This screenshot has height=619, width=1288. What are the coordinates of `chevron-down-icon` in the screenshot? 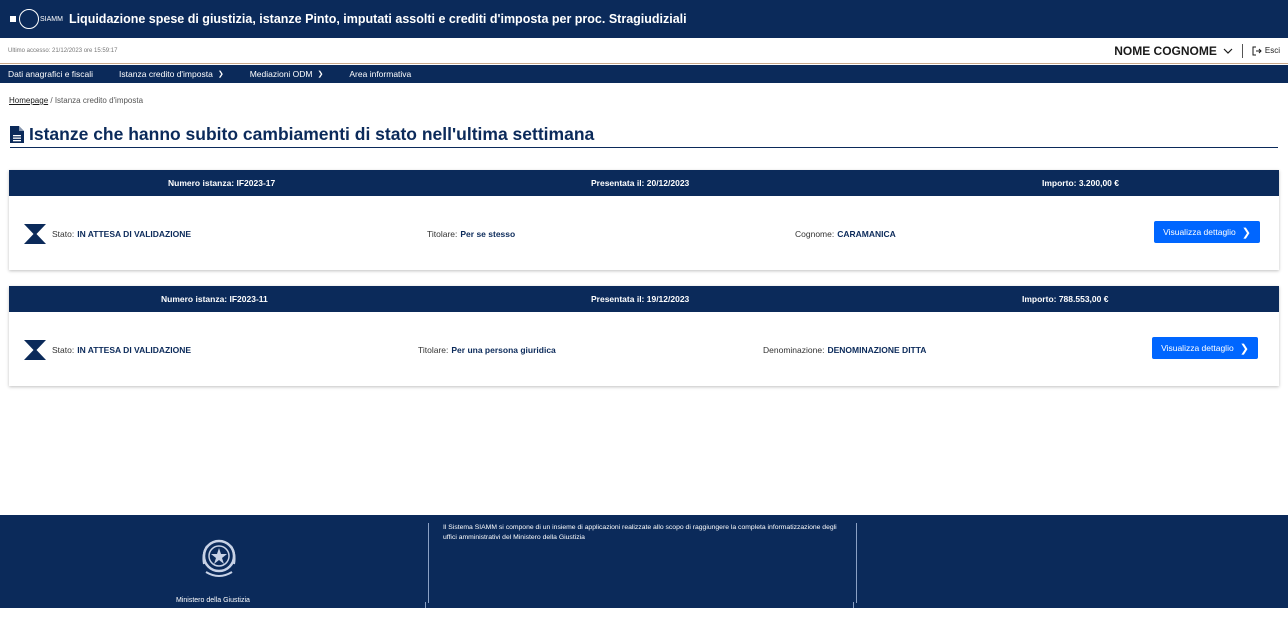 It's located at (1228, 51).